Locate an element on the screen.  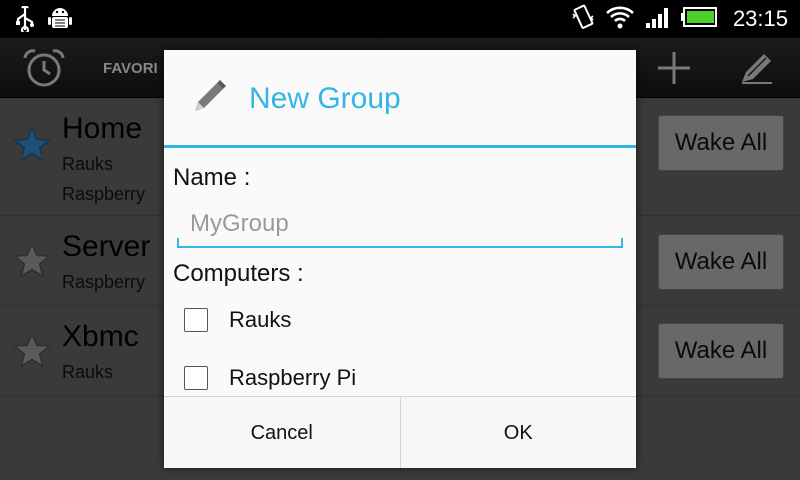
cancel-button: Cancel is located at coordinates (282, 432).